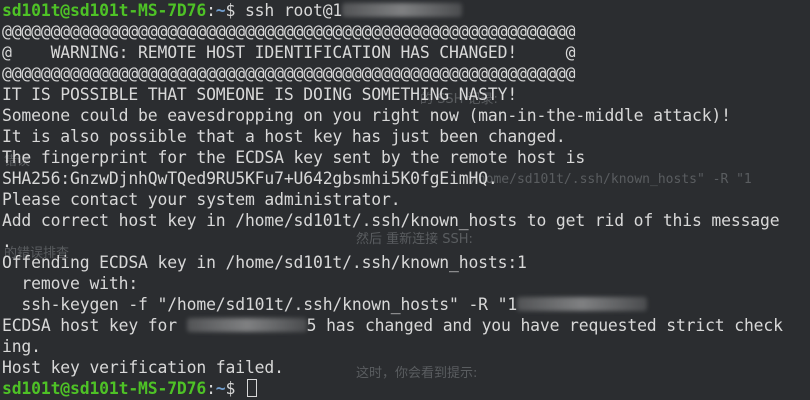 The image size is (810, 400). Describe the element at coordinates (7, 241) in the screenshot. I see `output-line: .` at that location.